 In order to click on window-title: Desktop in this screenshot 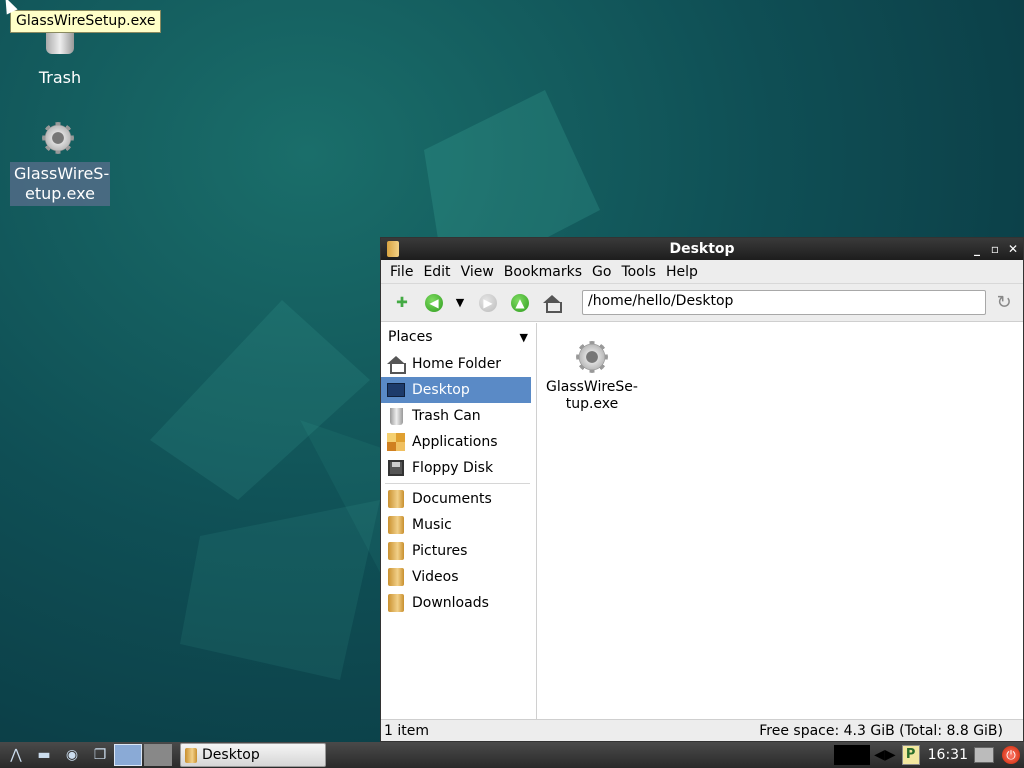, I will do `click(702, 249)`.